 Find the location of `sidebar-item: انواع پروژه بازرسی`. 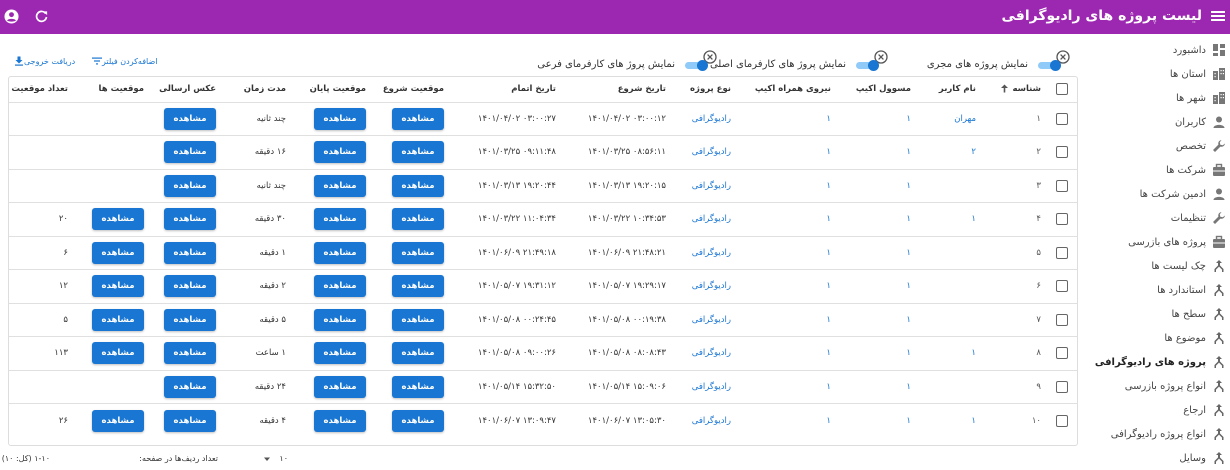

sidebar-item: انواع پروژه بازرسی is located at coordinates (1159, 386).